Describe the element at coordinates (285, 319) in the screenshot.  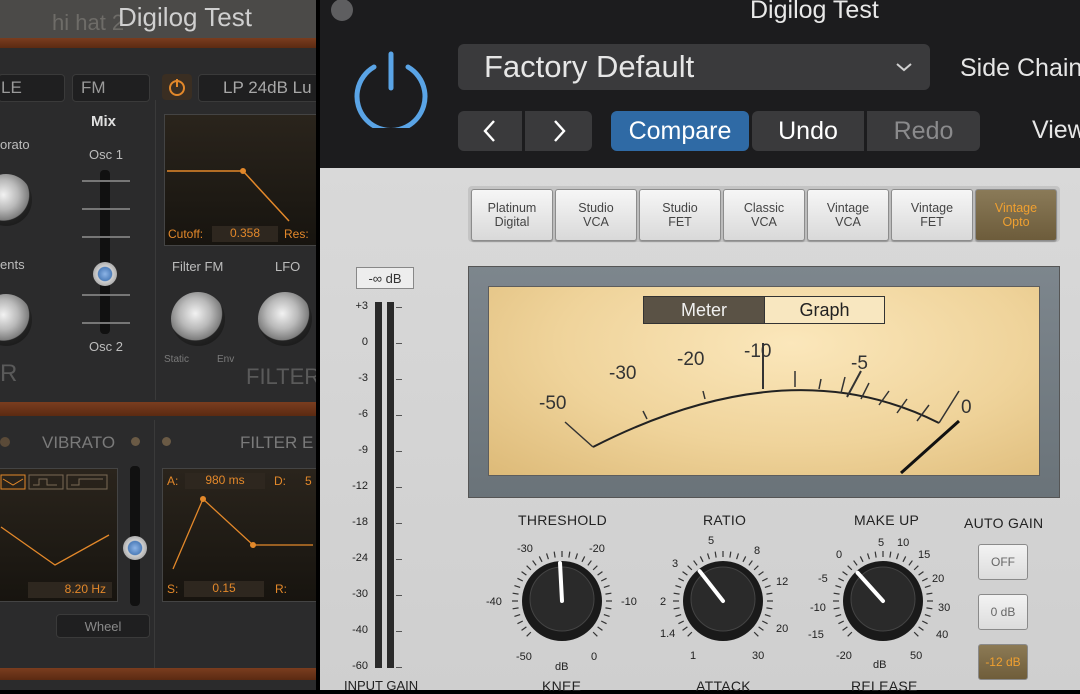
I see `lfo-knob` at that location.